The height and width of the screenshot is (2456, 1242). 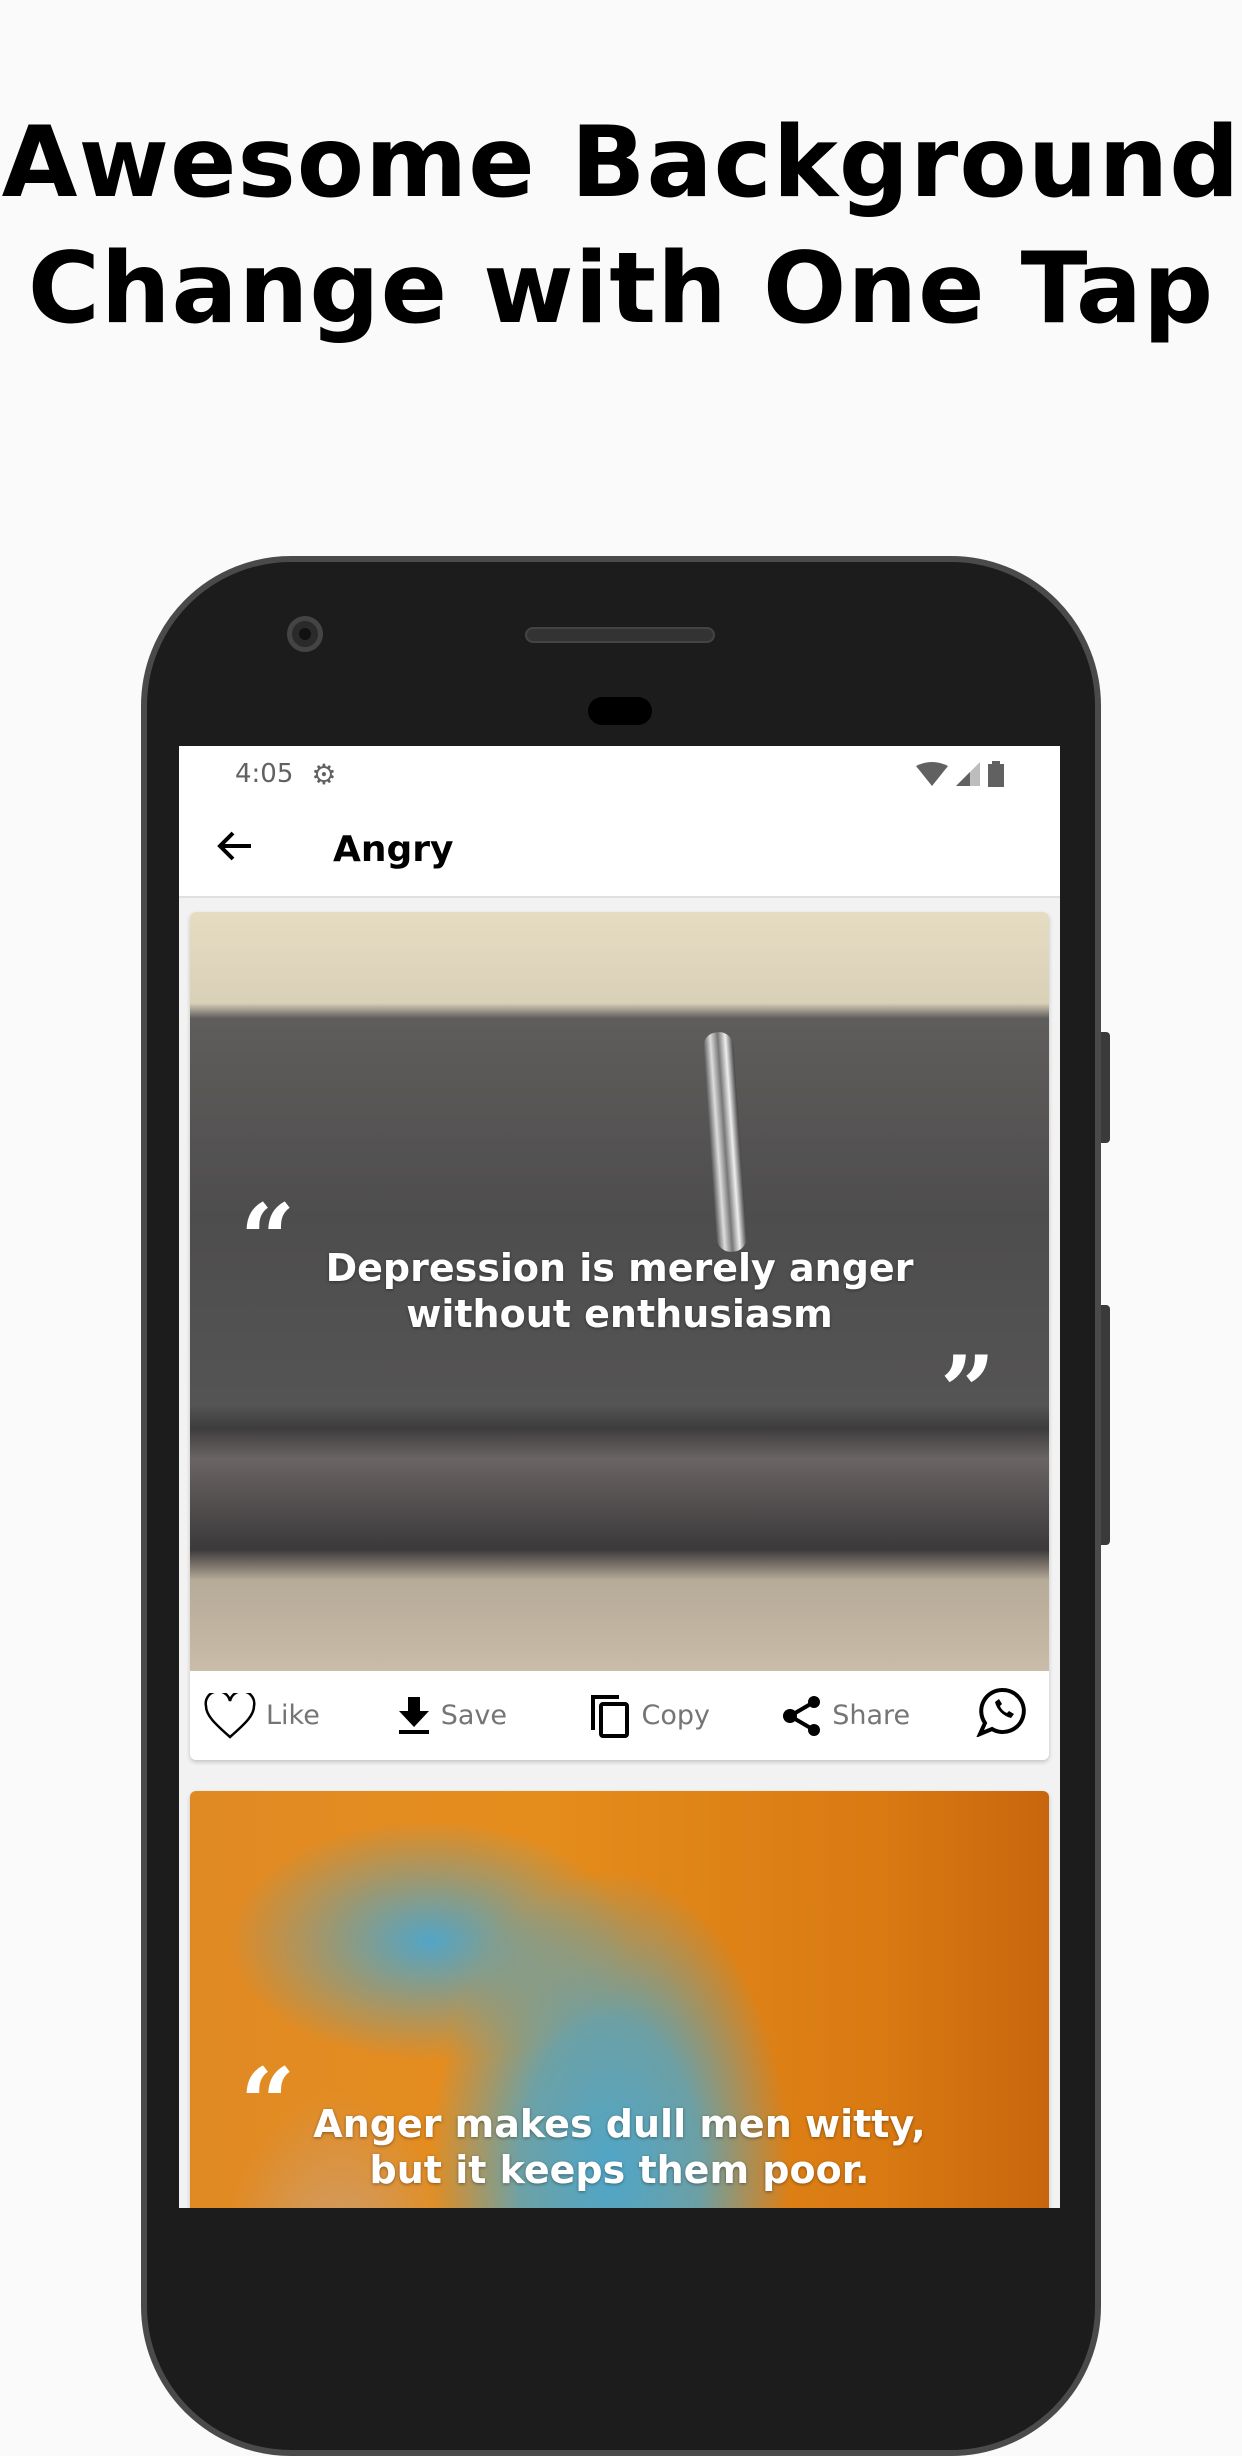 What do you see at coordinates (802, 1715) in the screenshot?
I see `share-icon` at bounding box center [802, 1715].